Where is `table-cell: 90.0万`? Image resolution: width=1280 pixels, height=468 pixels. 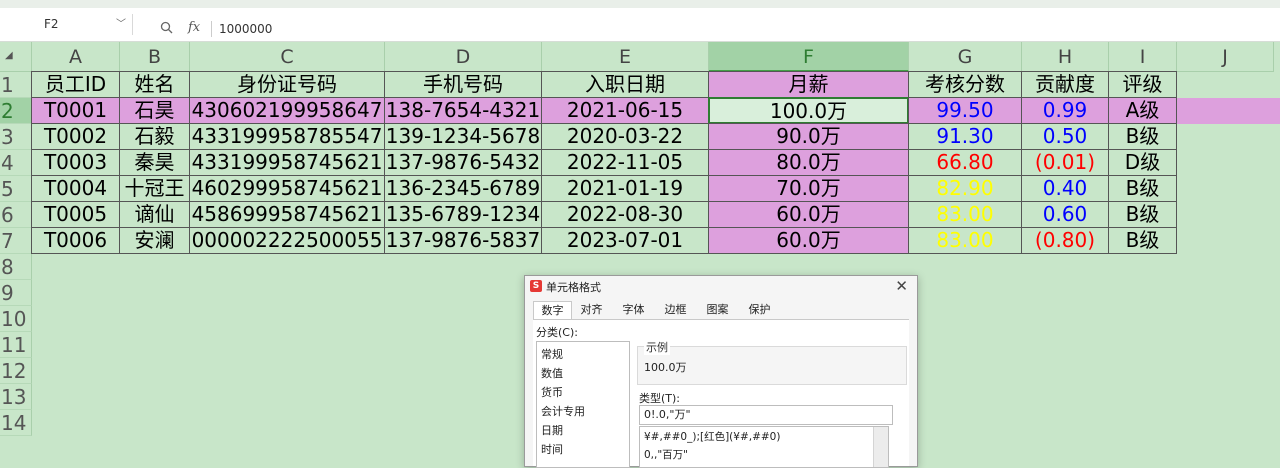
table-cell: 90.0万 is located at coordinates (808, 136).